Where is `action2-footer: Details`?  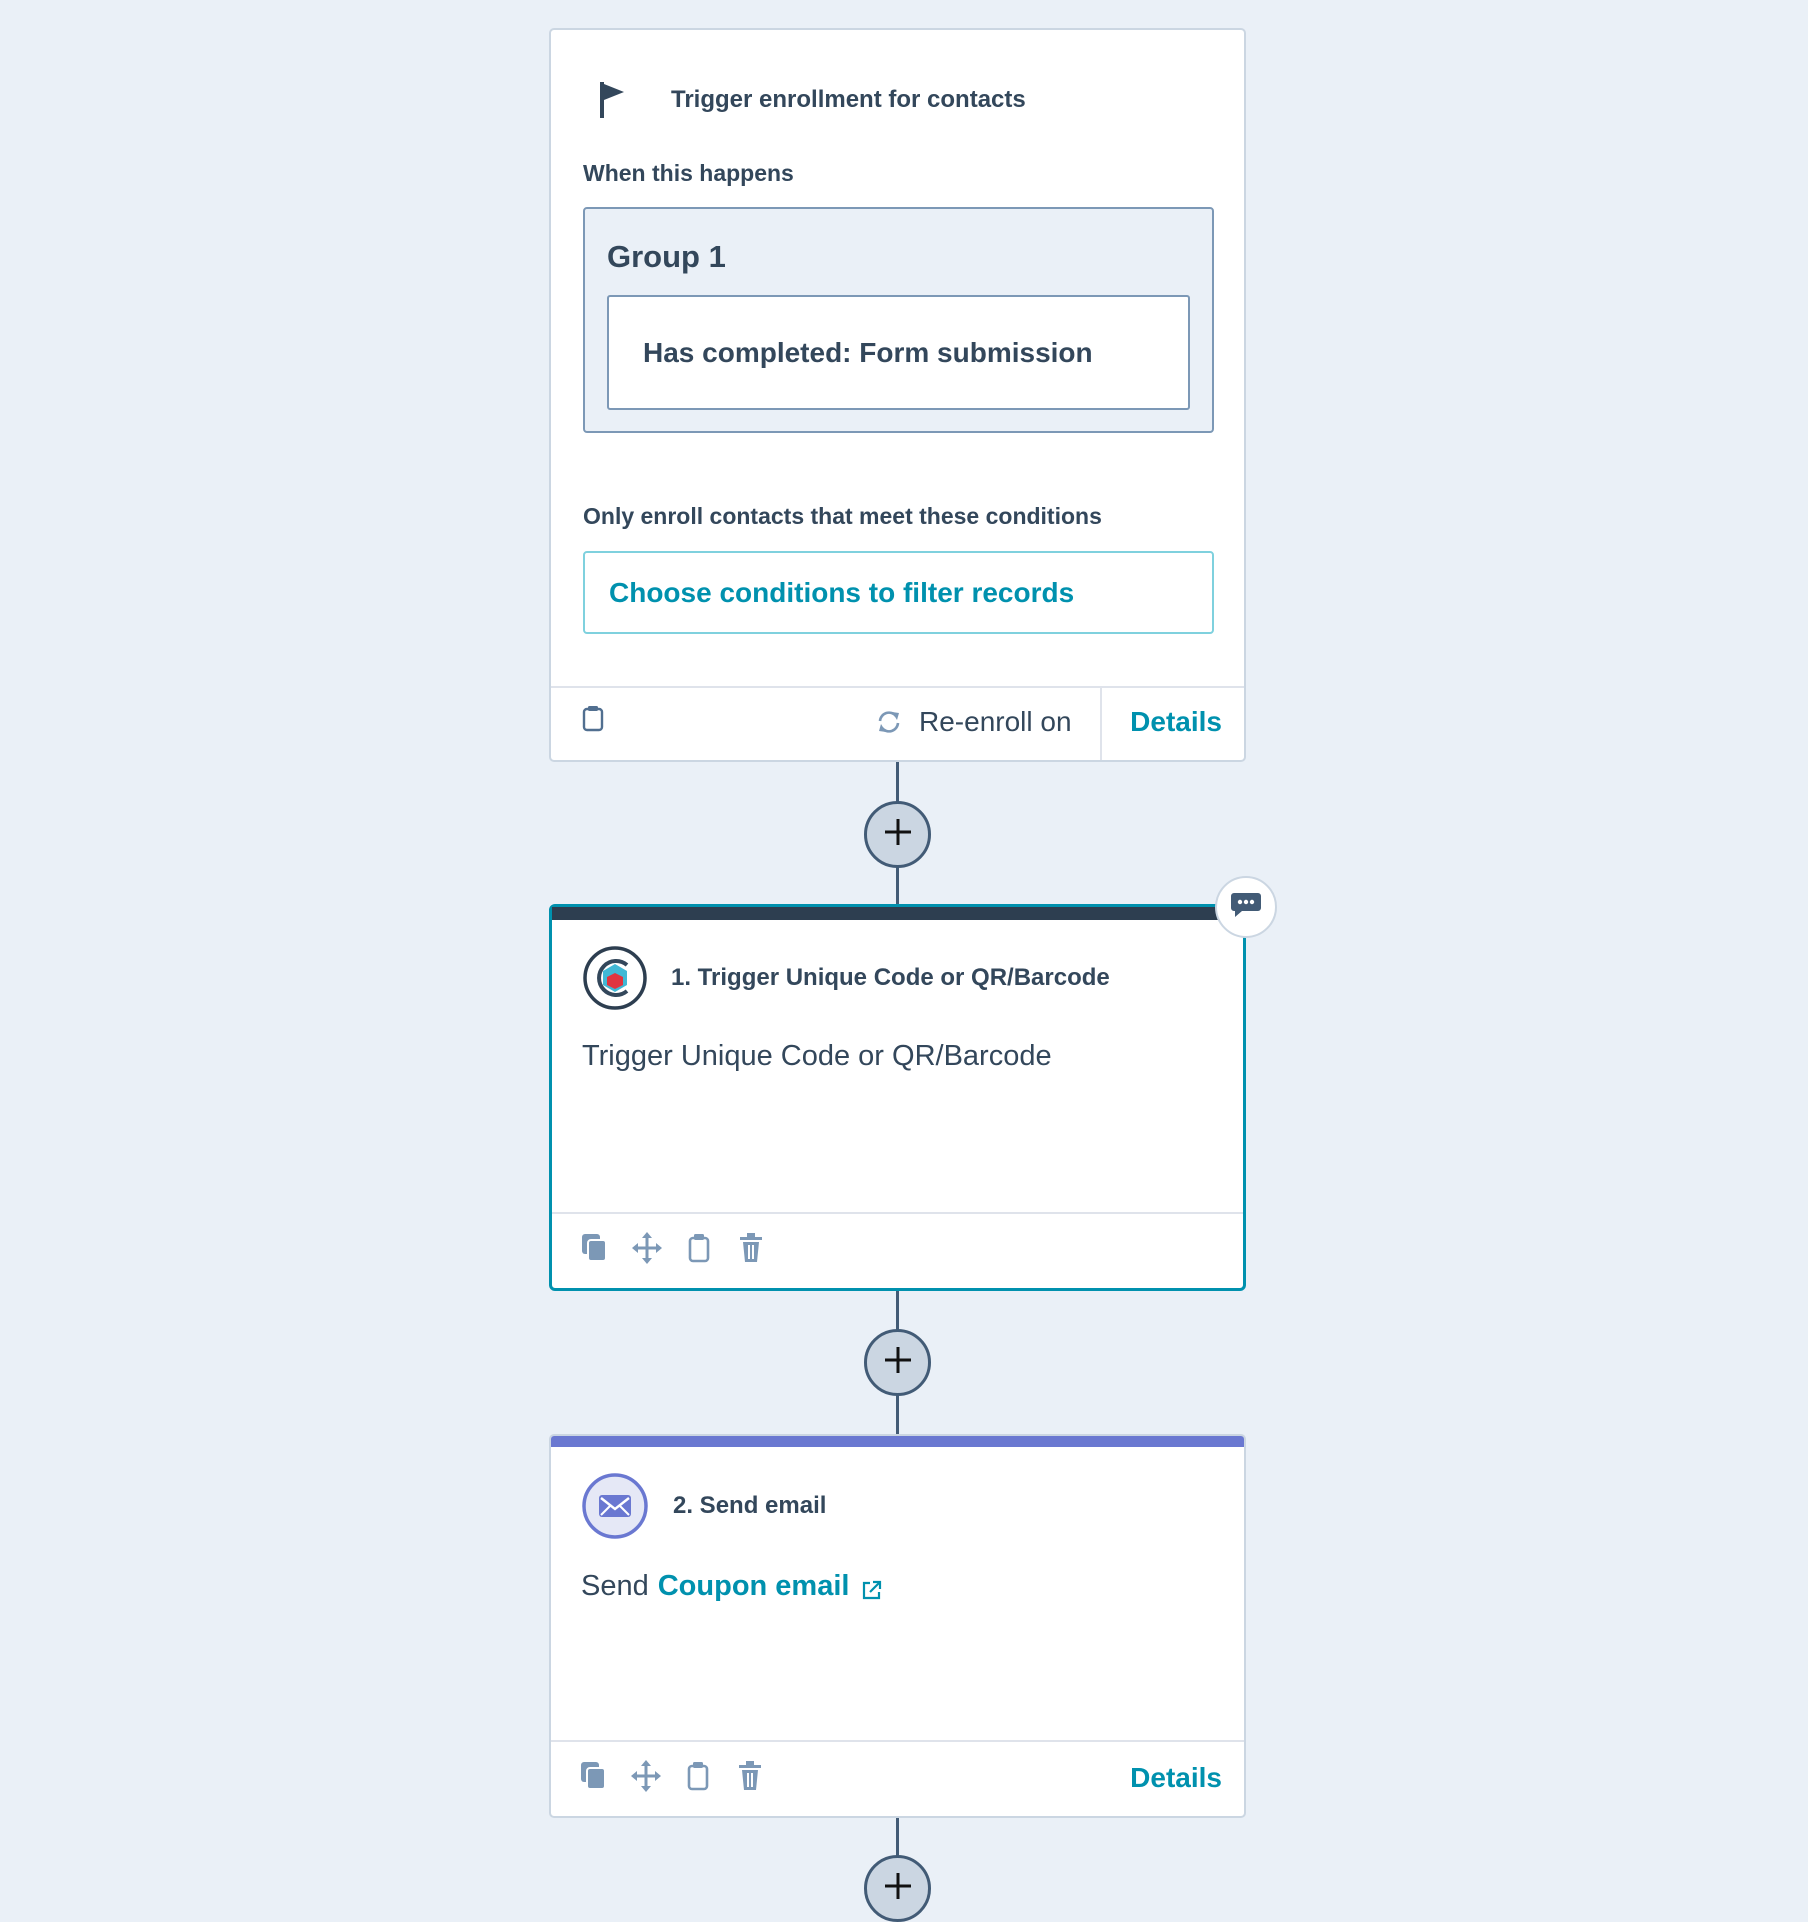 action2-footer: Details is located at coordinates (897, 1778).